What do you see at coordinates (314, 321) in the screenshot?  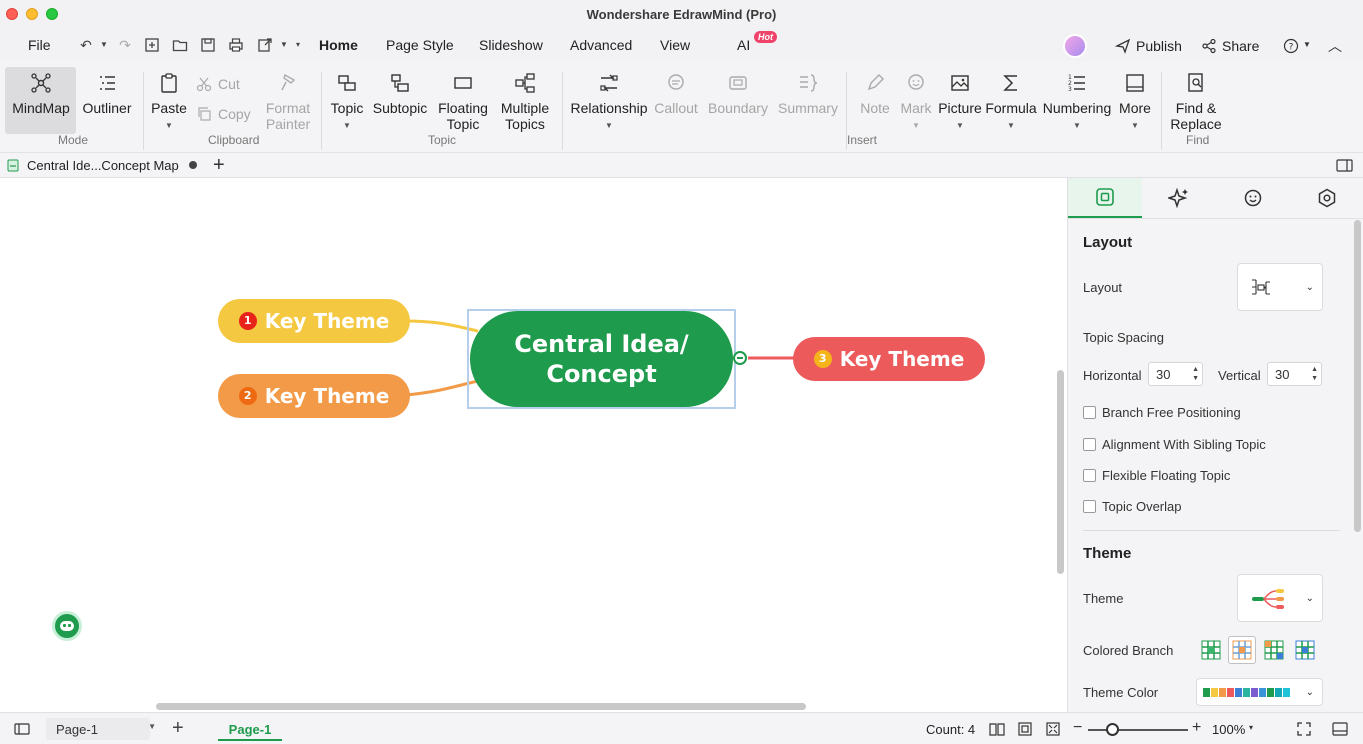 I see `key-theme-1-node: 1 Key Theme` at bounding box center [314, 321].